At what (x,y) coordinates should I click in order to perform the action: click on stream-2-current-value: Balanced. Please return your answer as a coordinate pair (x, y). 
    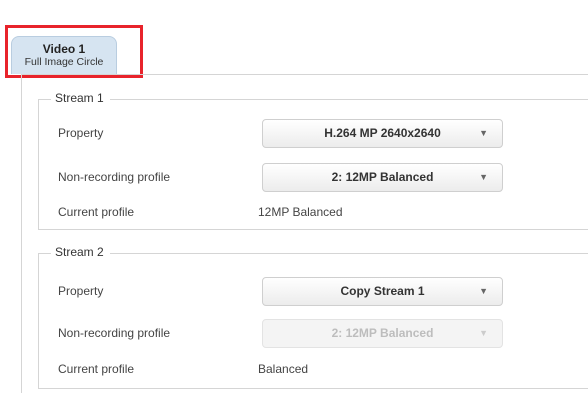
    Looking at the image, I should click on (283, 369).